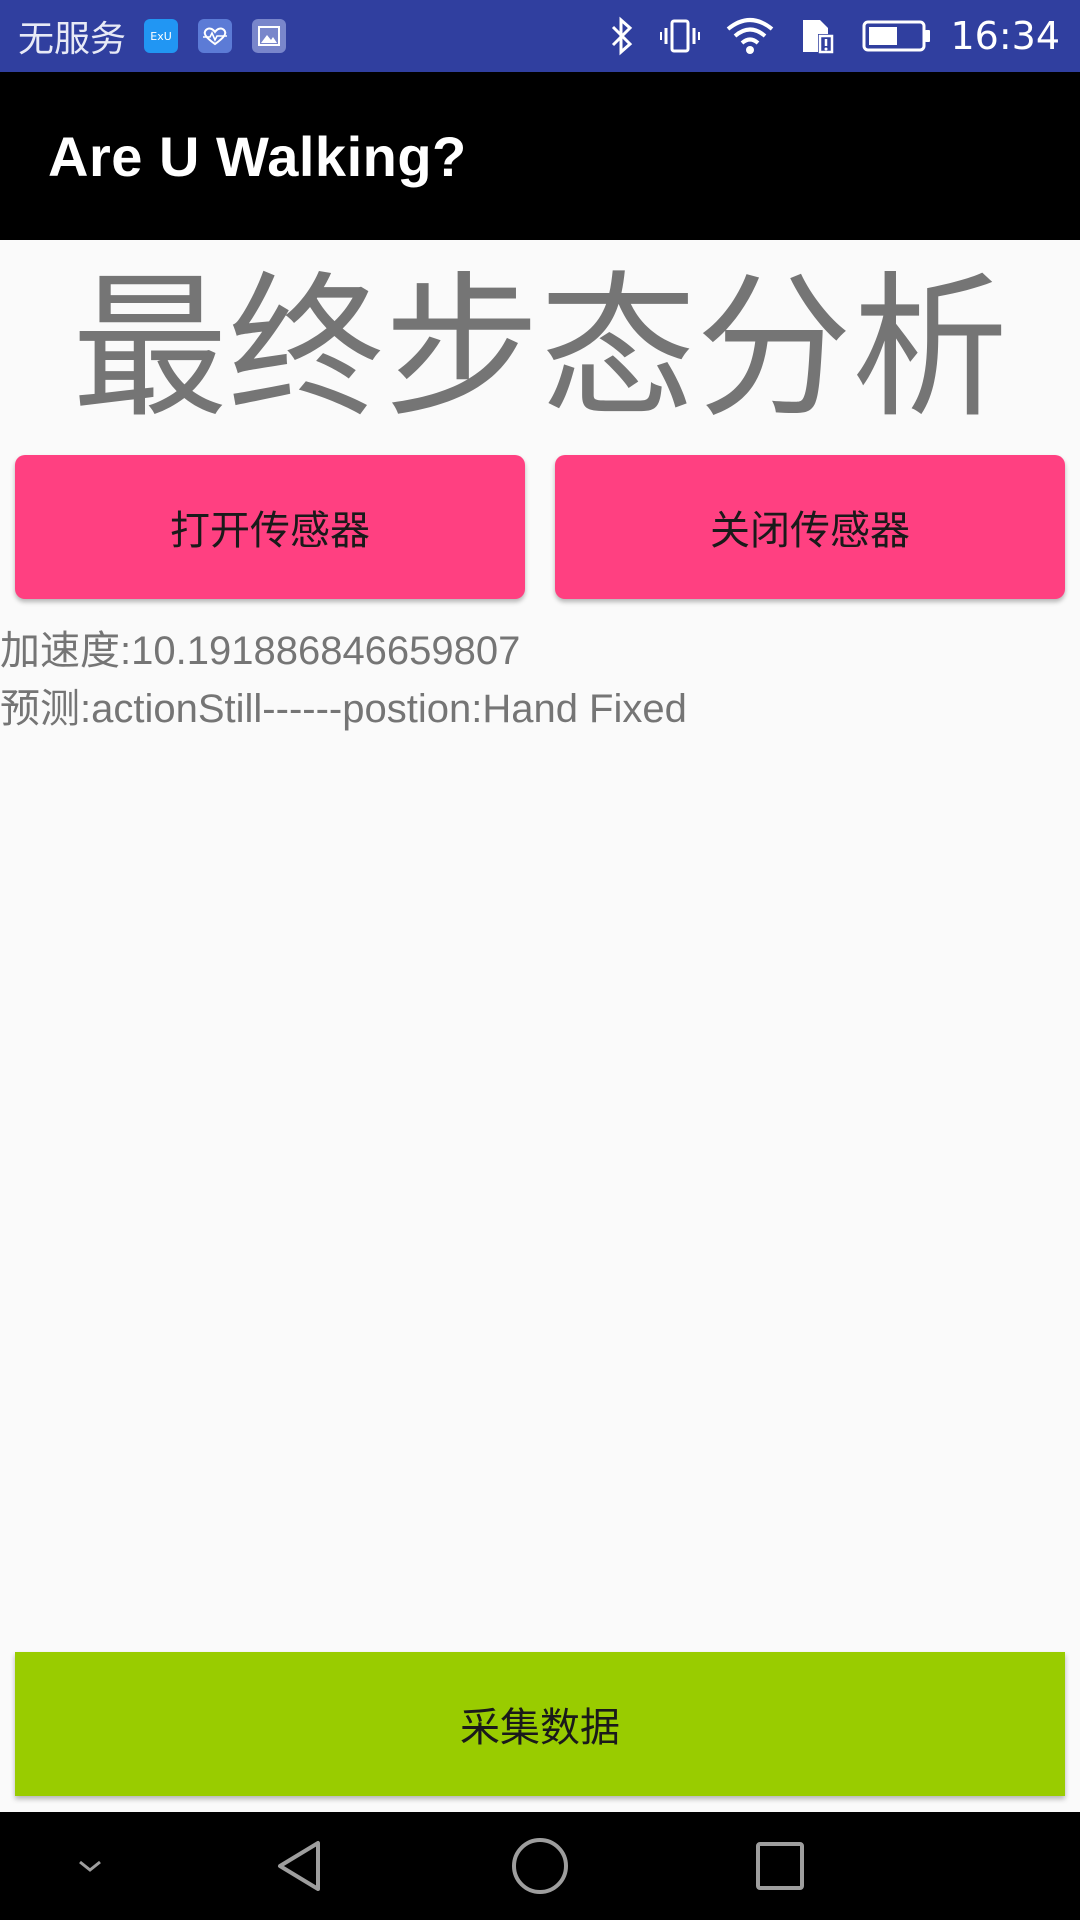 This screenshot has height=1920, width=1080. I want to click on health-app-icon, so click(215, 36).